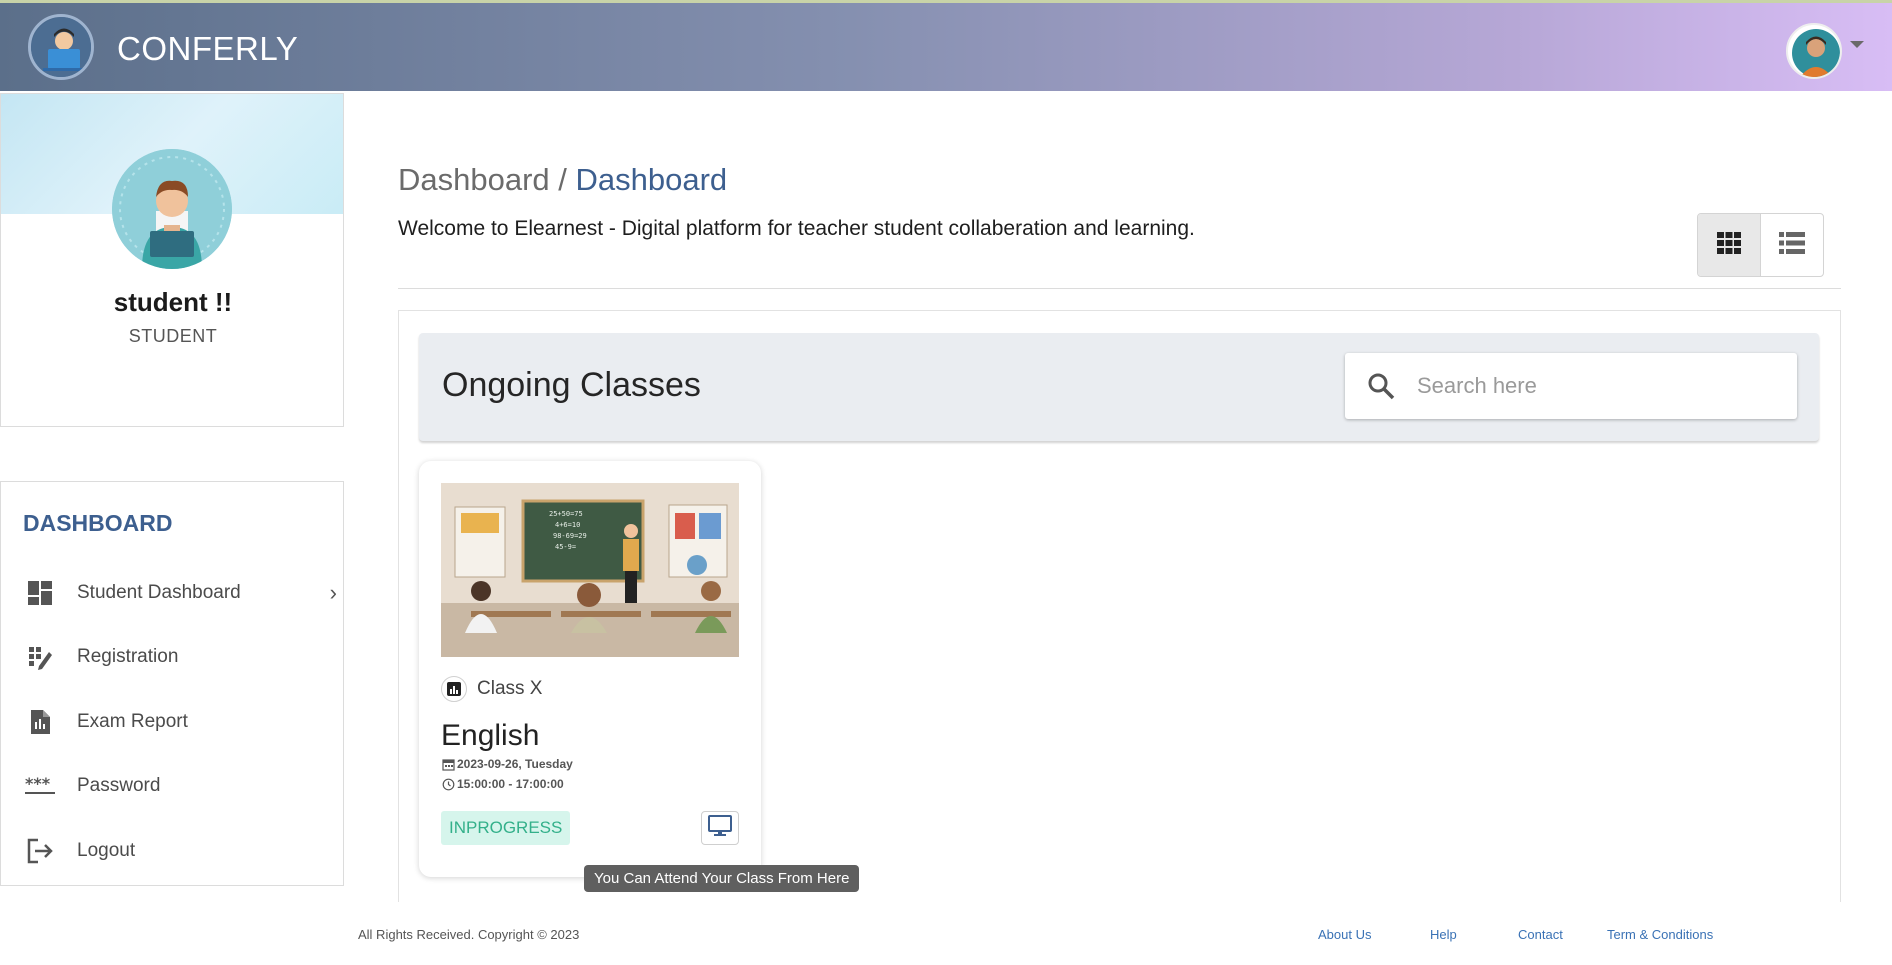 The image size is (1892, 965). I want to click on calendar-icon, so click(448, 764).